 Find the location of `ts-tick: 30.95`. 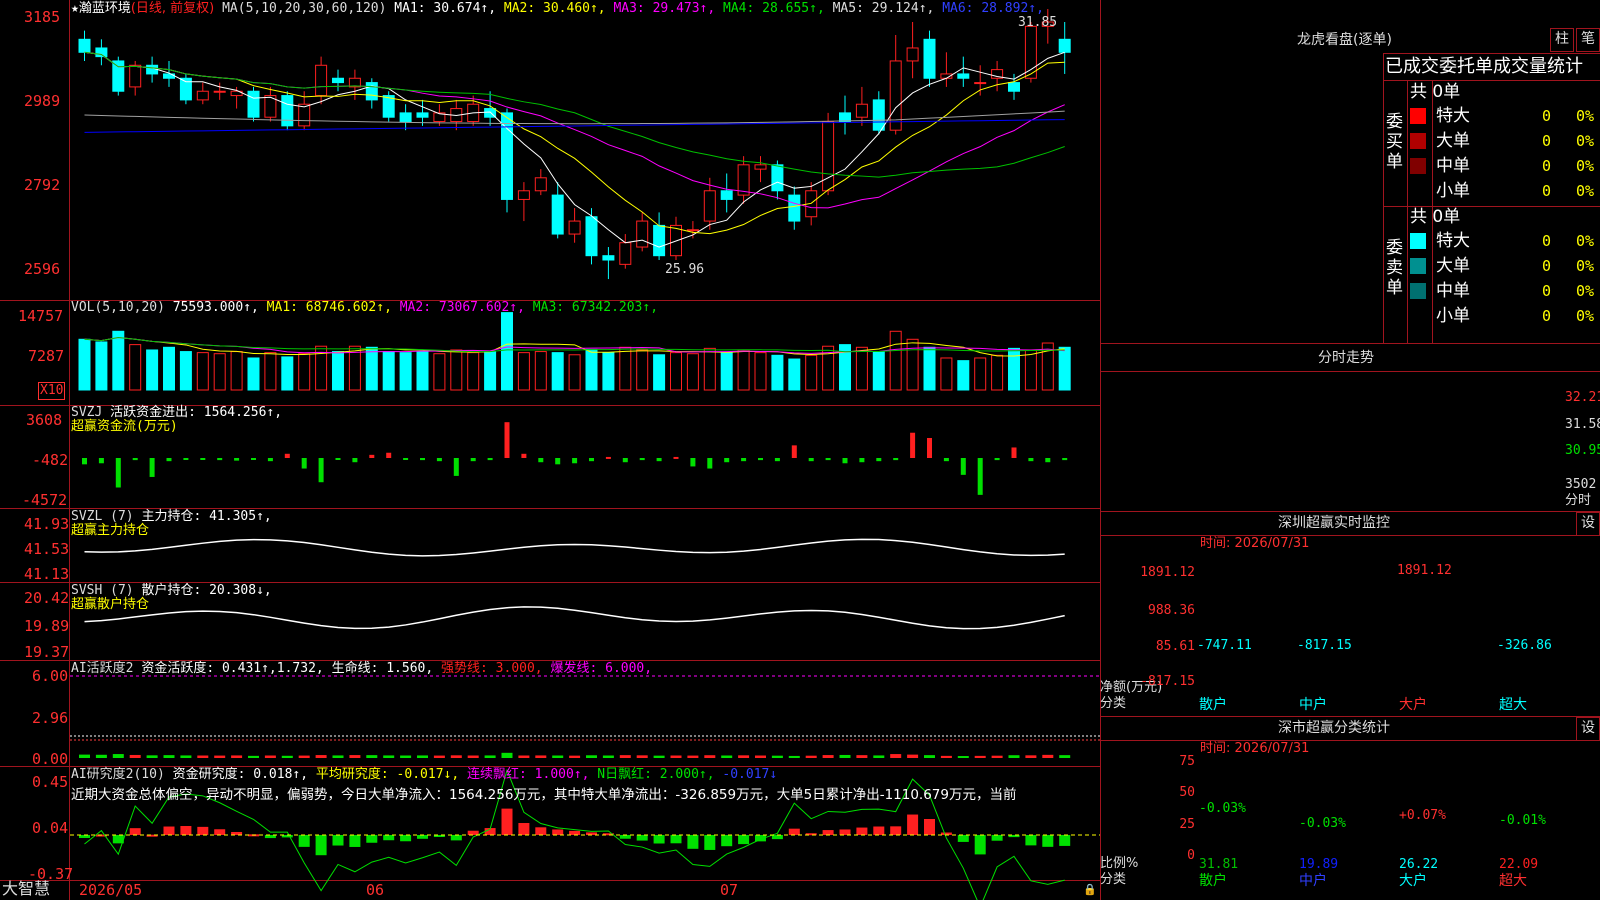

ts-tick: 30.95 is located at coordinates (1582, 450).